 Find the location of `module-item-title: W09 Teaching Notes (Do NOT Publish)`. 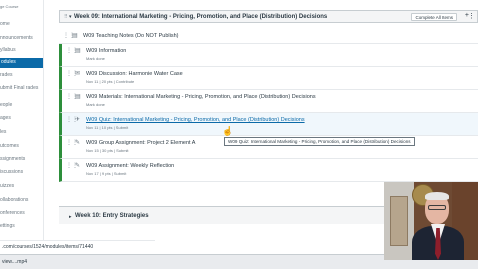

module-item-title: W09 Teaching Notes (Do NOT Publish) is located at coordinates (130, 36).